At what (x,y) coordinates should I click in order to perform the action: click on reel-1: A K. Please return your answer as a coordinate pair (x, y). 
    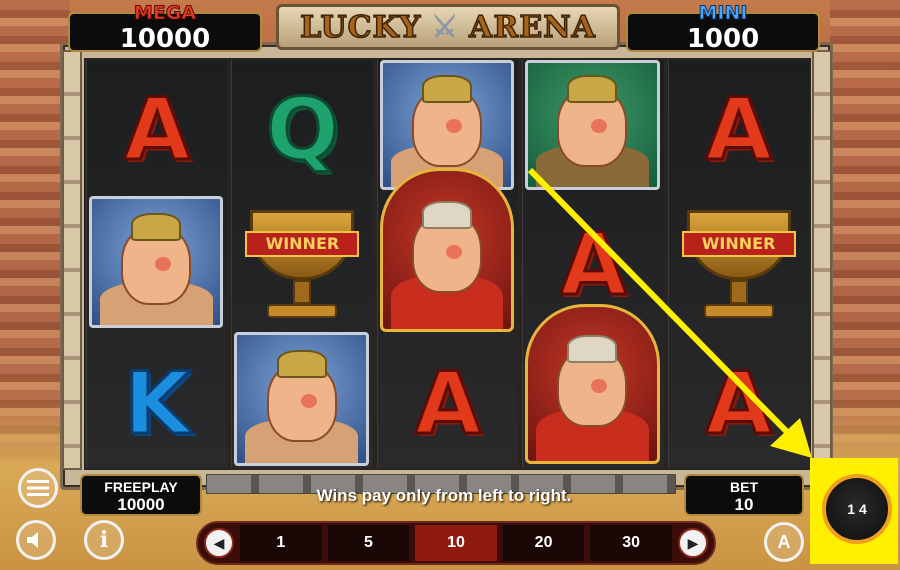
    Looking at the image, I should click on (157, 264).